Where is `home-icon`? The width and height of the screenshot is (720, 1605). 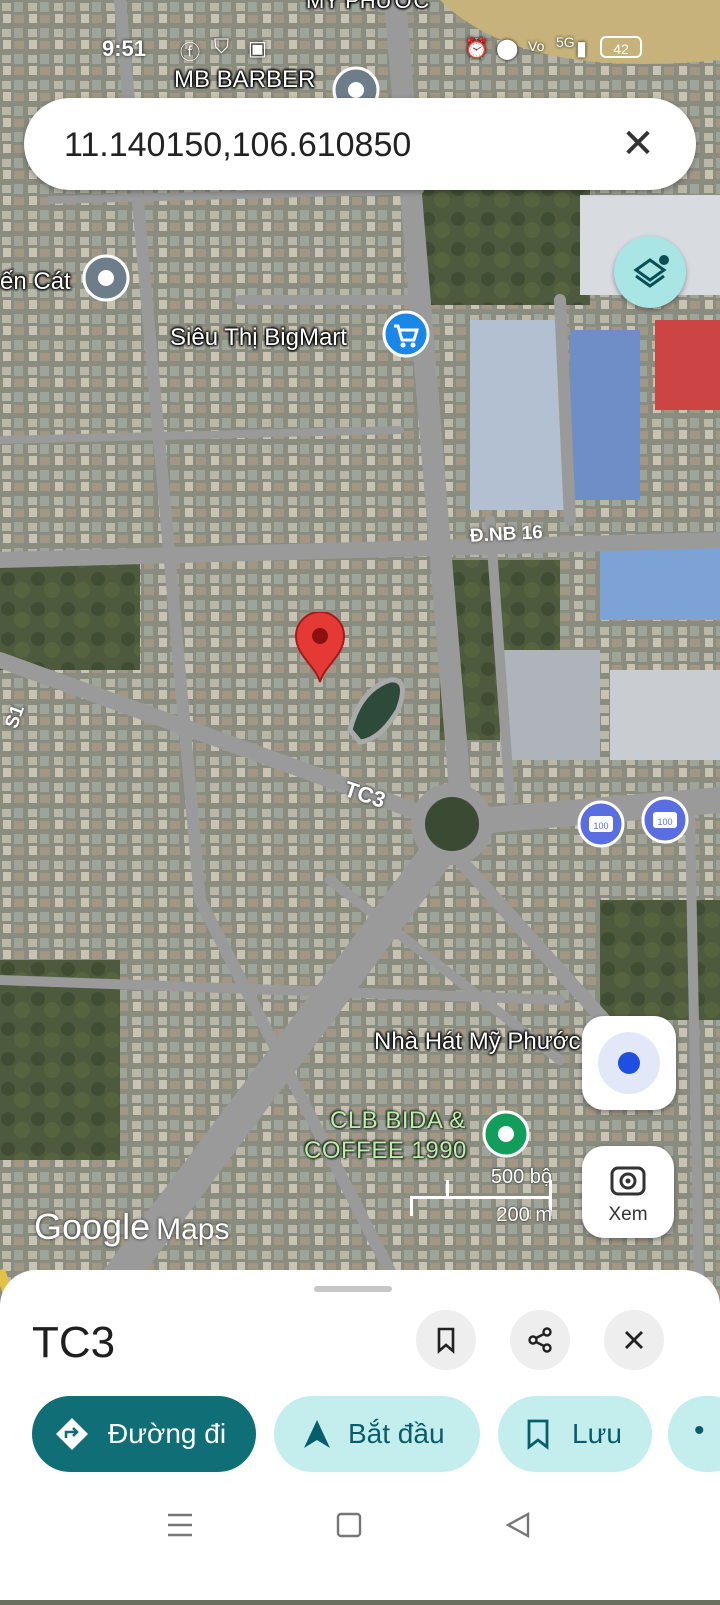
home-icon is located at coordinates (349, 1525).